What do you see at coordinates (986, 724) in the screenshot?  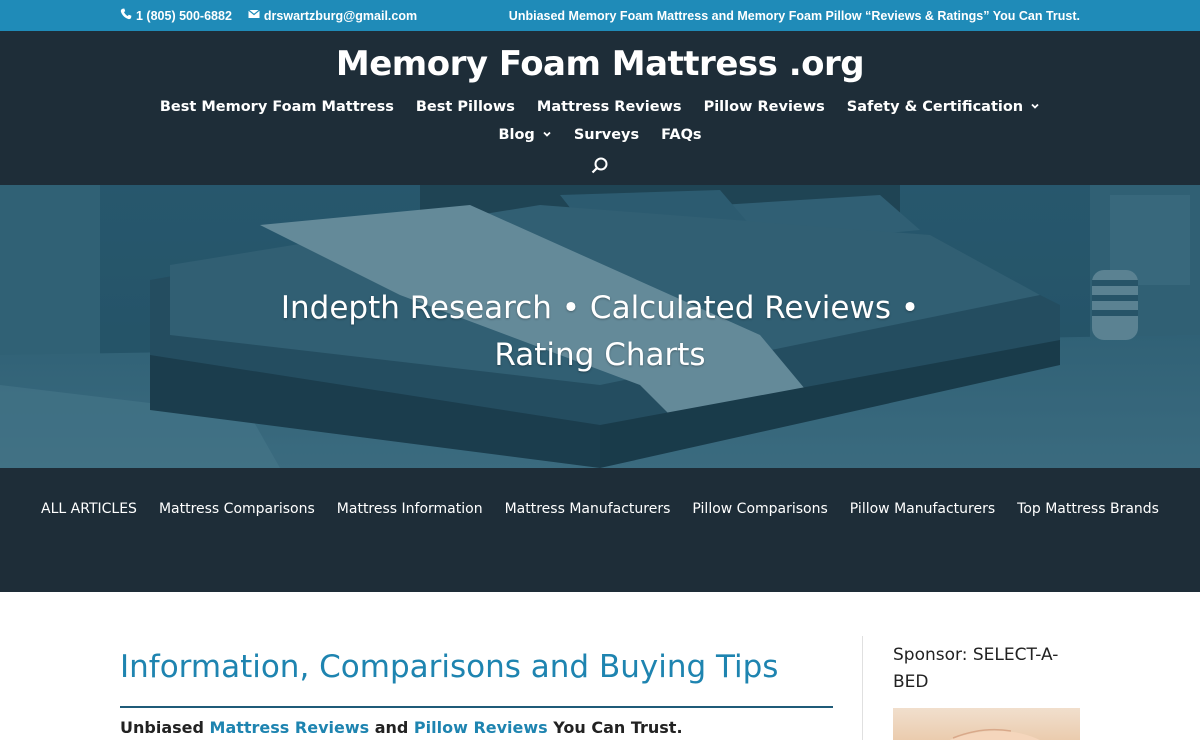 I see `sponsor-image` at bounding box center [986, 724].